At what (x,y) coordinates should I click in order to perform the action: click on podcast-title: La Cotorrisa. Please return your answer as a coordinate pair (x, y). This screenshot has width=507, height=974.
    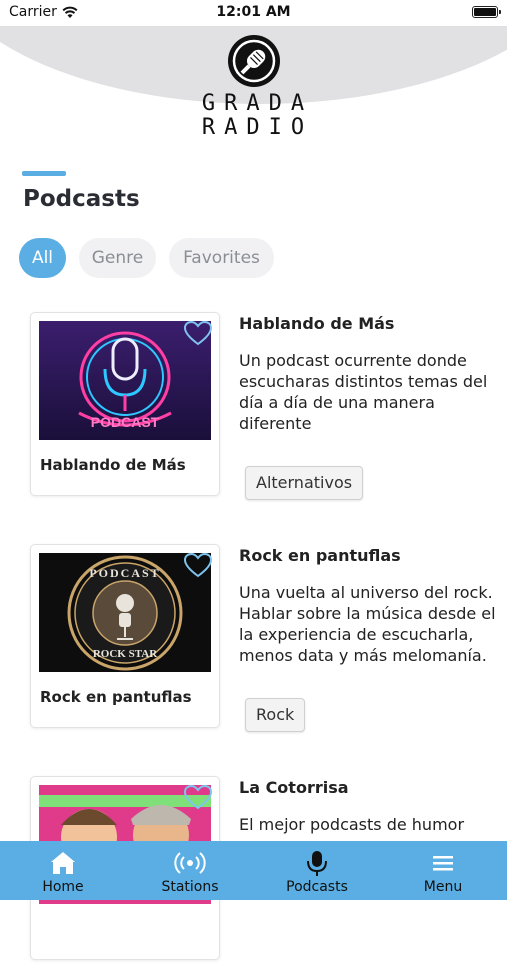
    Looking at the image, I should click on (294, 787).